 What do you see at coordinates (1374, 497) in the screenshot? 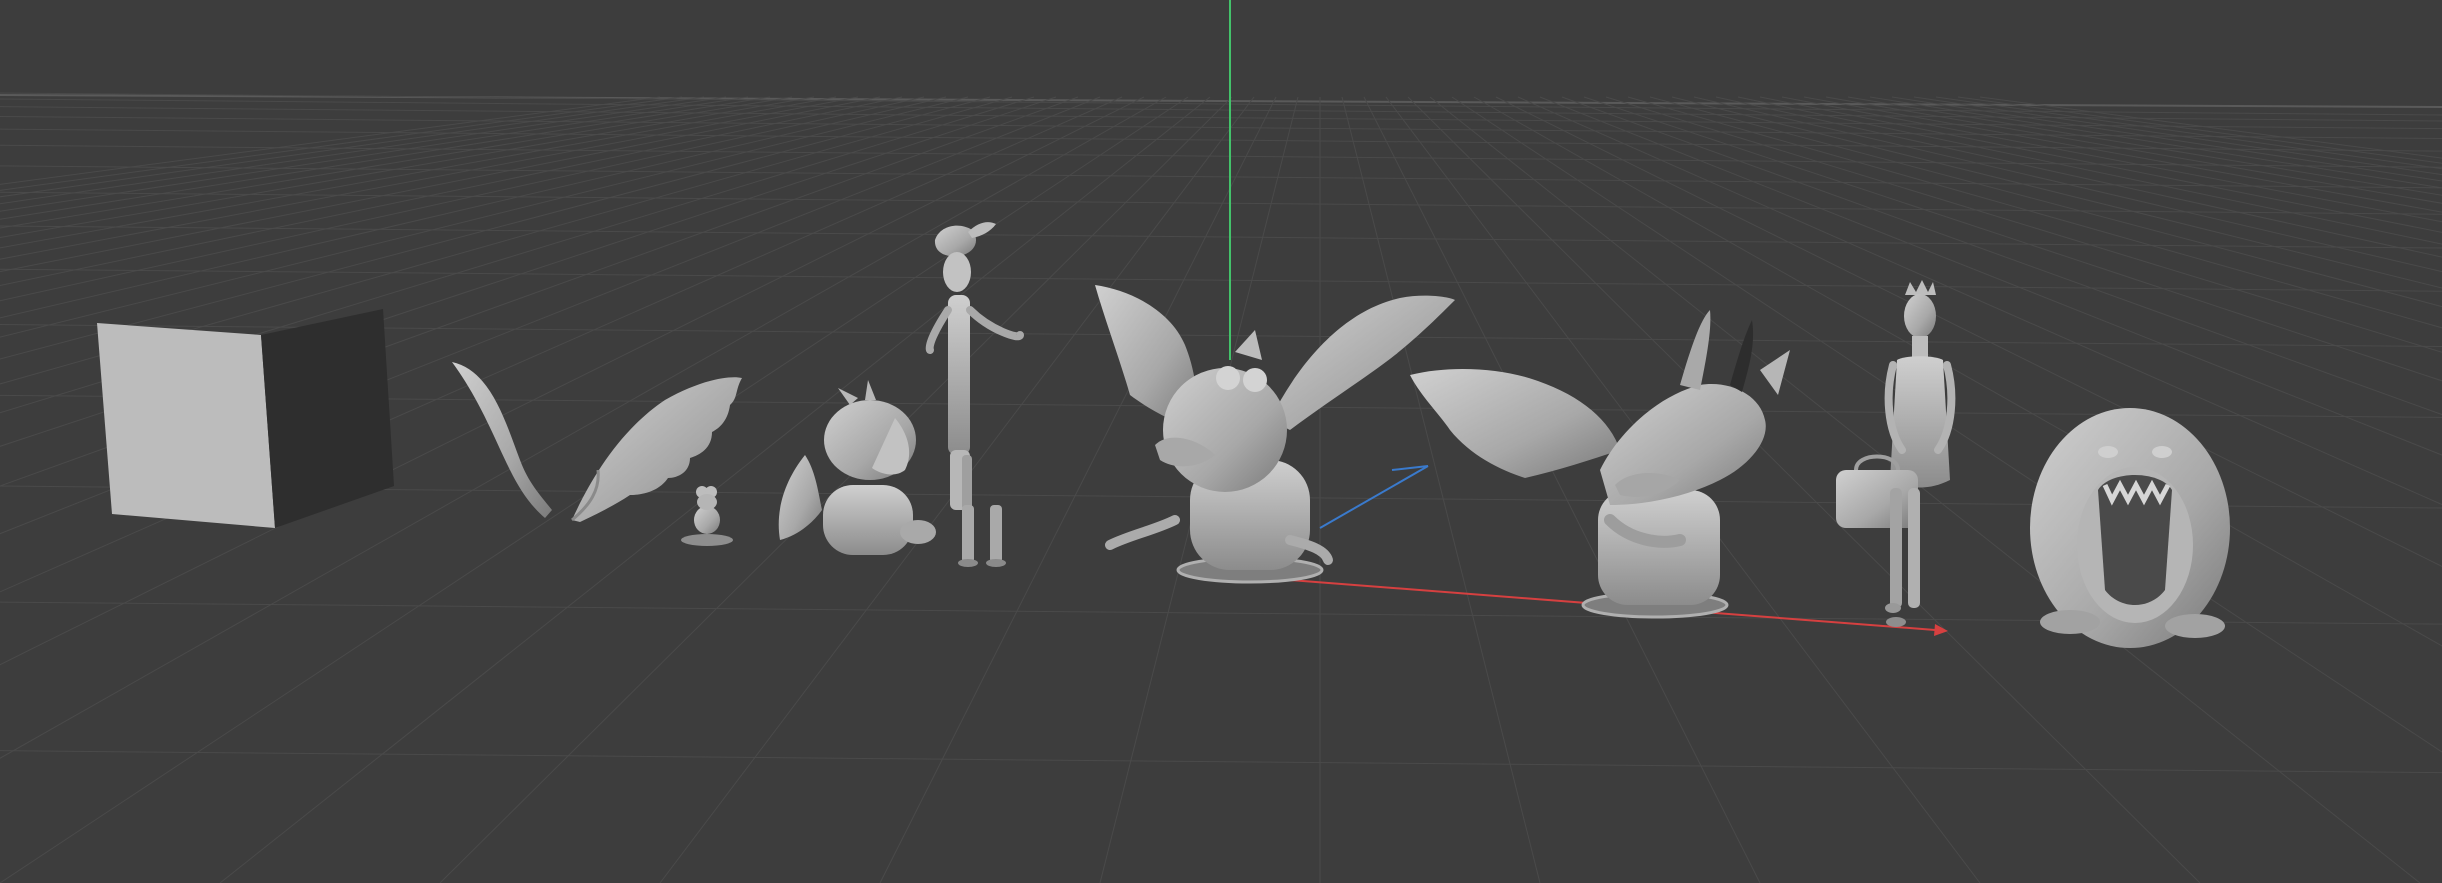
I see `axis-y-blue` at bounding box center [1374, 497].